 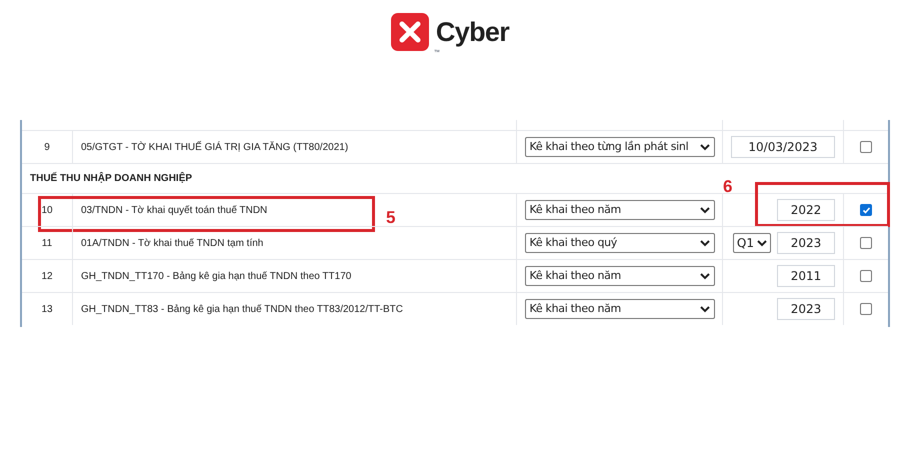 I want to click on period-field: 2022, so click(x=806, y=210).